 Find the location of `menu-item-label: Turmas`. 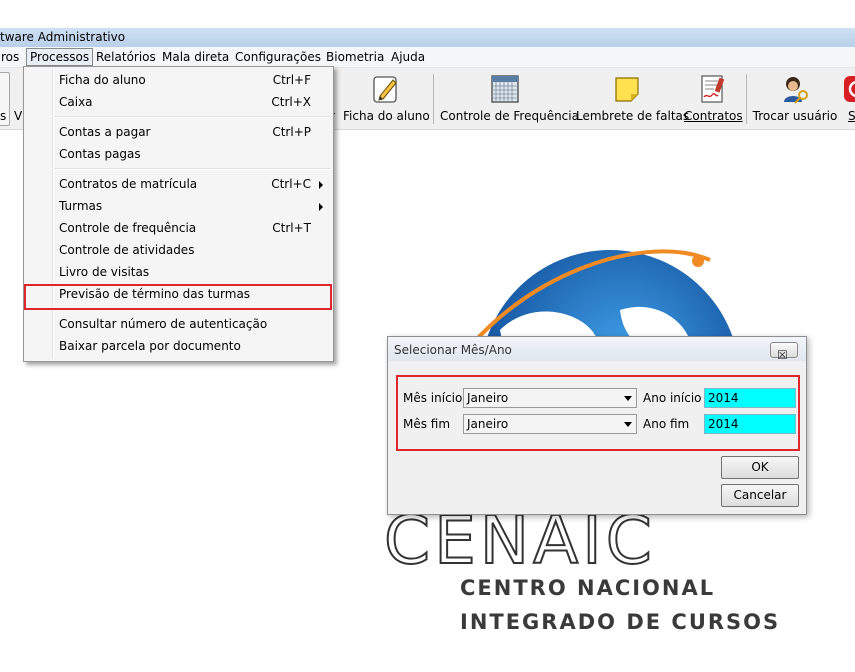

menu-item-label: Turmas is located at coordinates (81, 206).